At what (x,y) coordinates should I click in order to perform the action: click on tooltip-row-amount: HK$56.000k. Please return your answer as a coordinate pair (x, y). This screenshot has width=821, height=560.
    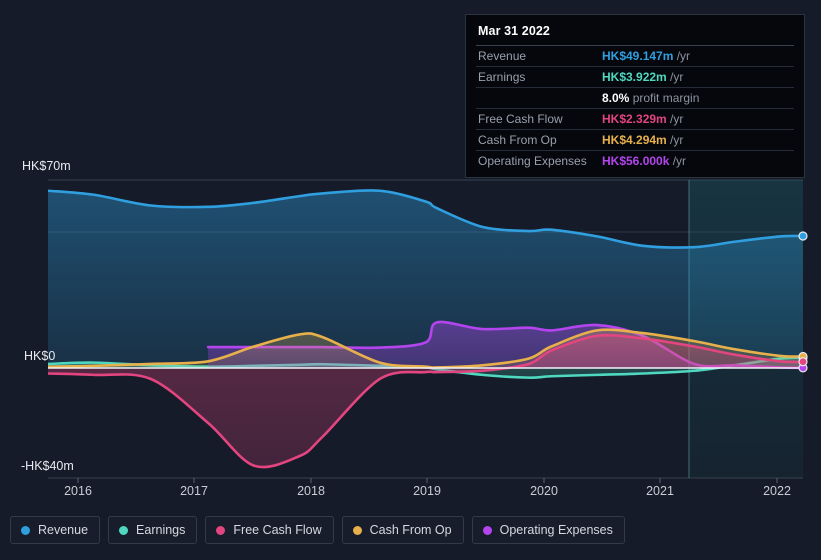
    Looking at the image, I should click on (636, 161).